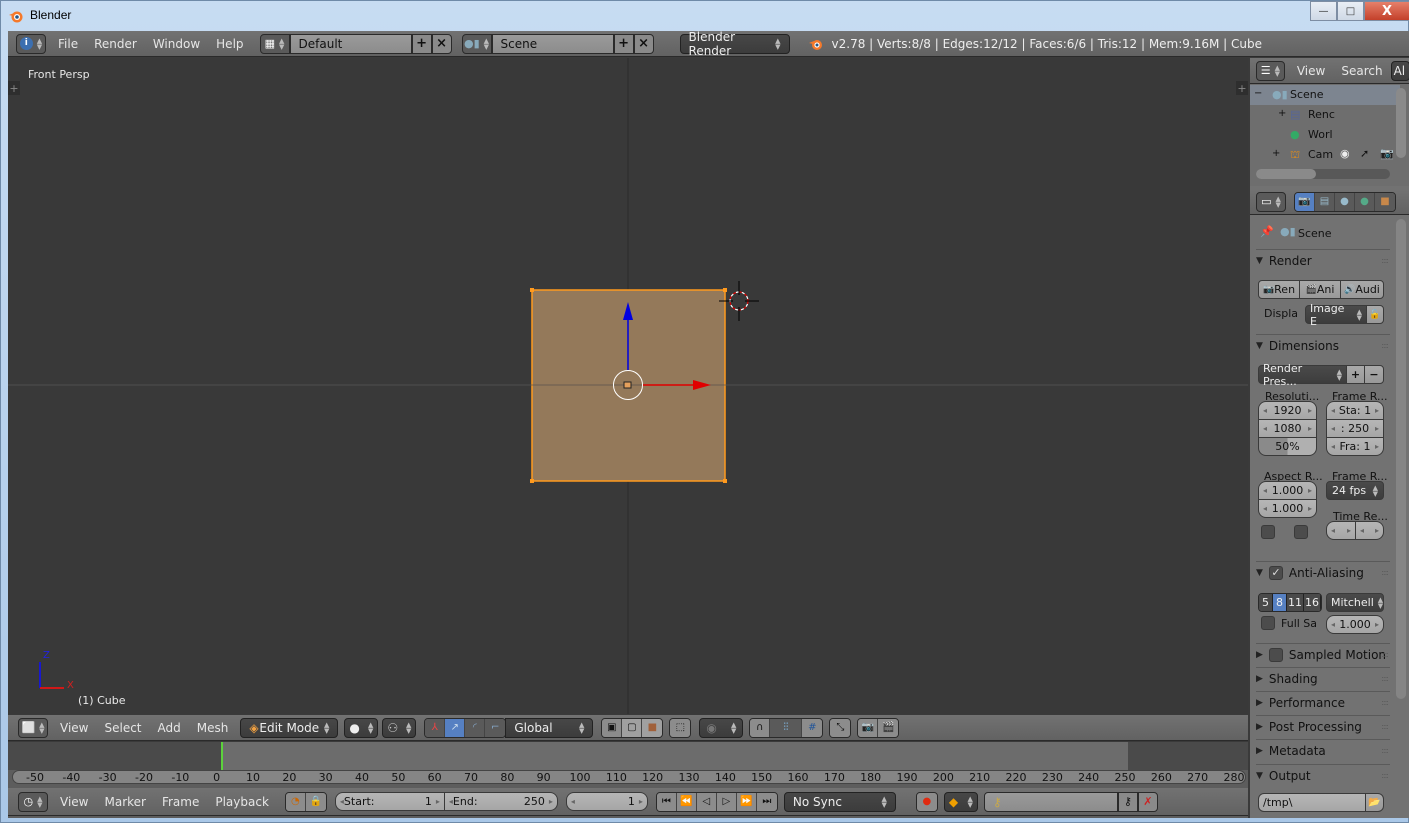  What do you see at coordinates (1270, 70) in the screenshot?
I see `editor-type-outliner-button: ☰ ▲ ▼` at bounding box center [1270, 70].